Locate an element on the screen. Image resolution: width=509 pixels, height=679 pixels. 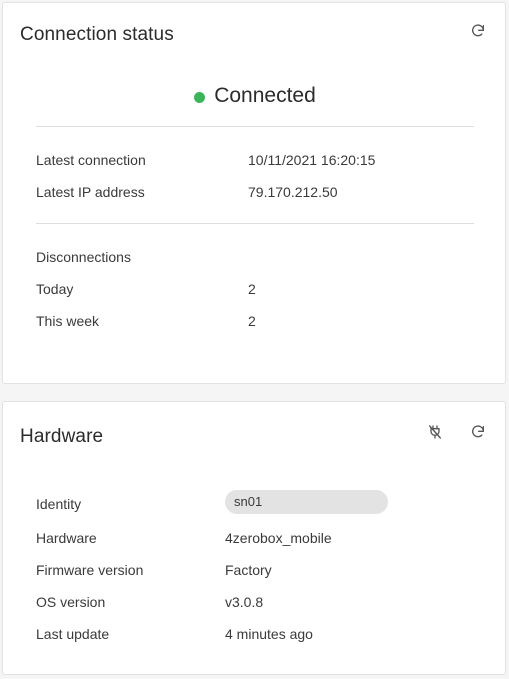
last-update-value: 4 minutes ago is located at coordinates (269, 634).